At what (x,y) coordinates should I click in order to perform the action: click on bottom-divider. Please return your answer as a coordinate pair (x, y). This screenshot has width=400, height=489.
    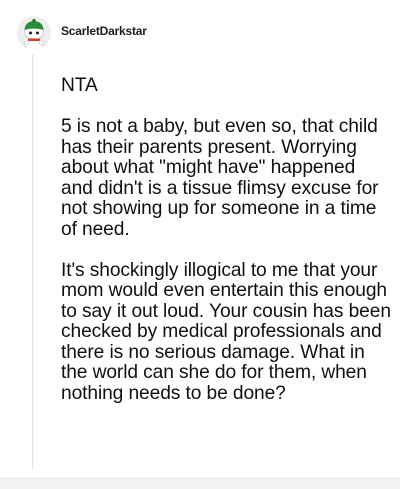
    Looking at the image, I should click on (200, 483).